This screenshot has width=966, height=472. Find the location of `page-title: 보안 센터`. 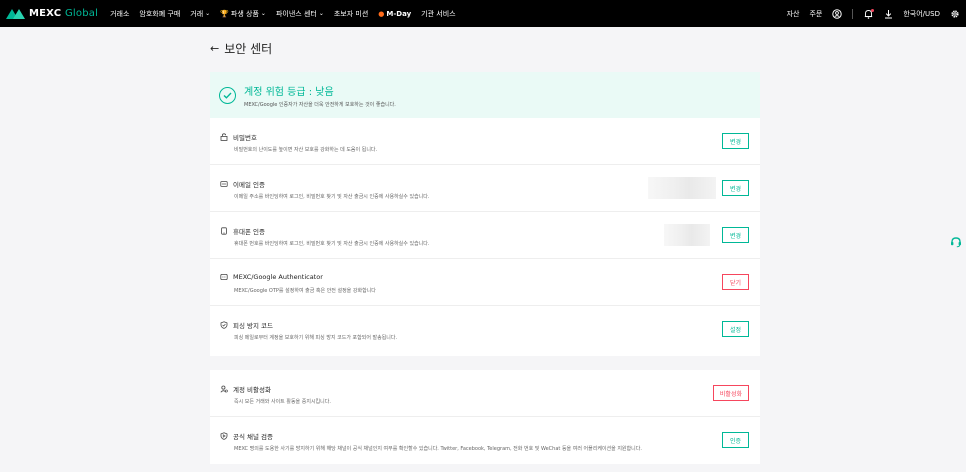

page-title: 보안 센터 is located at coordinates (248, 48).